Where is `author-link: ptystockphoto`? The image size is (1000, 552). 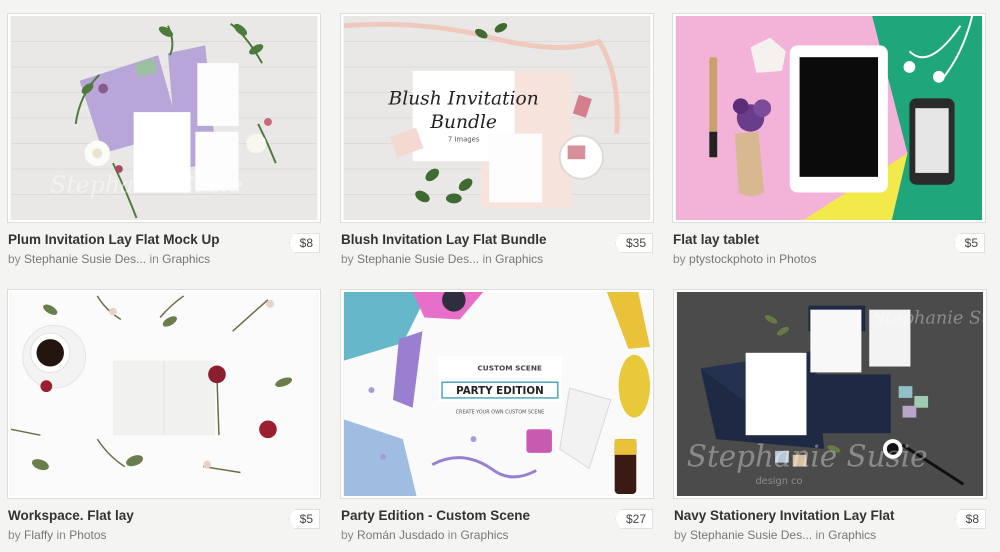 author-link: ptystockphoto is located at coordinates (726, 259).